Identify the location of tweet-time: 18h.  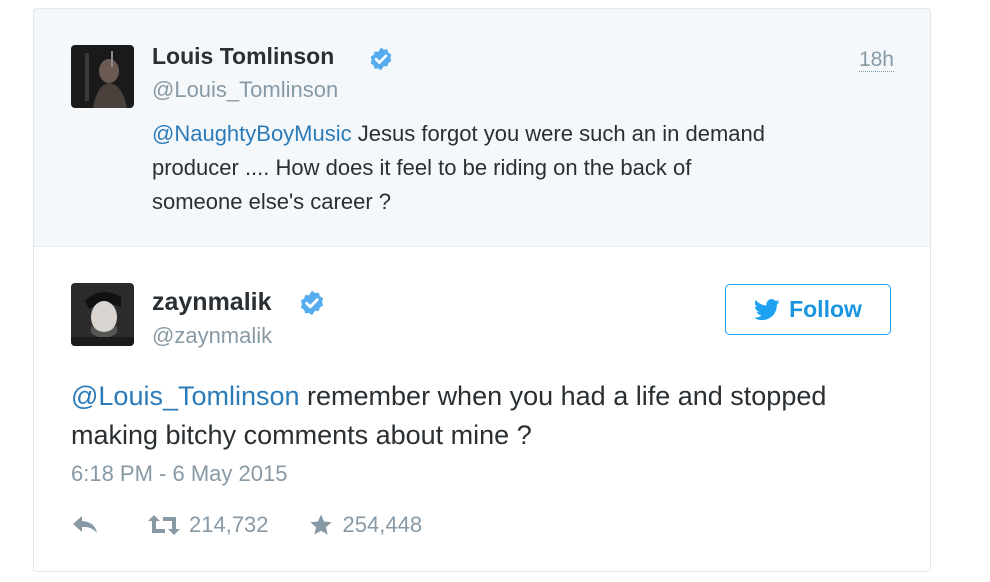
(876, 60).